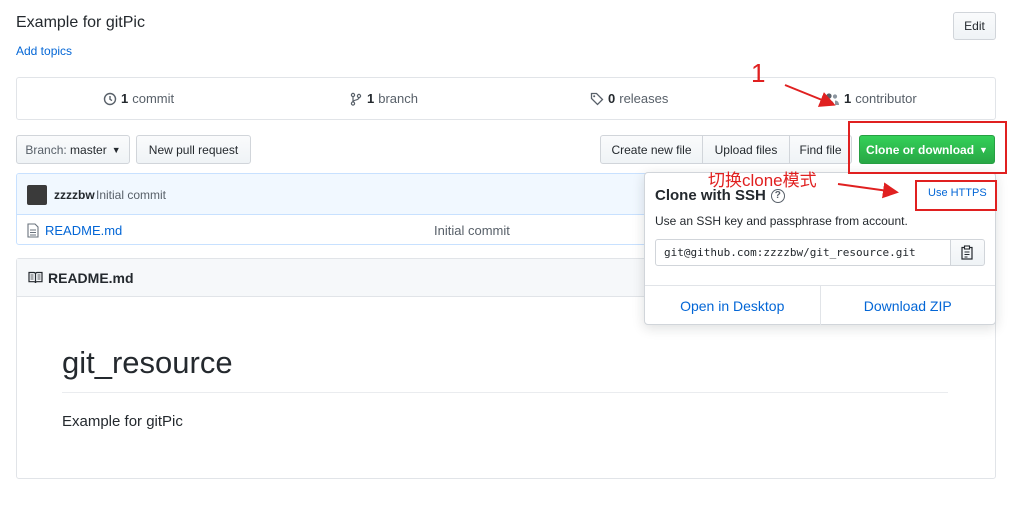 This screenshot has height=509, width=1028. Describe the element at coordinates (153, 98) in the screenshot. I see `commits-label: commit` at that location.